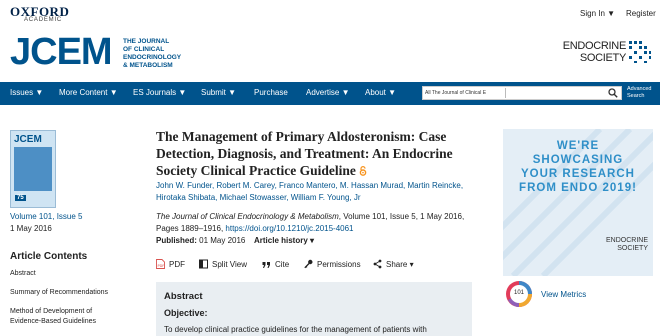 Image resolution: width=660 pixels, height=336 pixels. Describe the element at coordinates (148, 65) in the screenshot. I see `journal-name-line: & METABOLISM` at that location.